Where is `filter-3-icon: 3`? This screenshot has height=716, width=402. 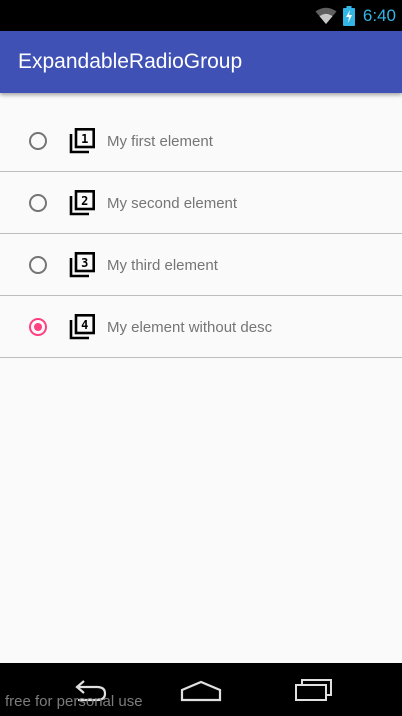
filter-3-icon: 3 is located at coordinates (82, 265).